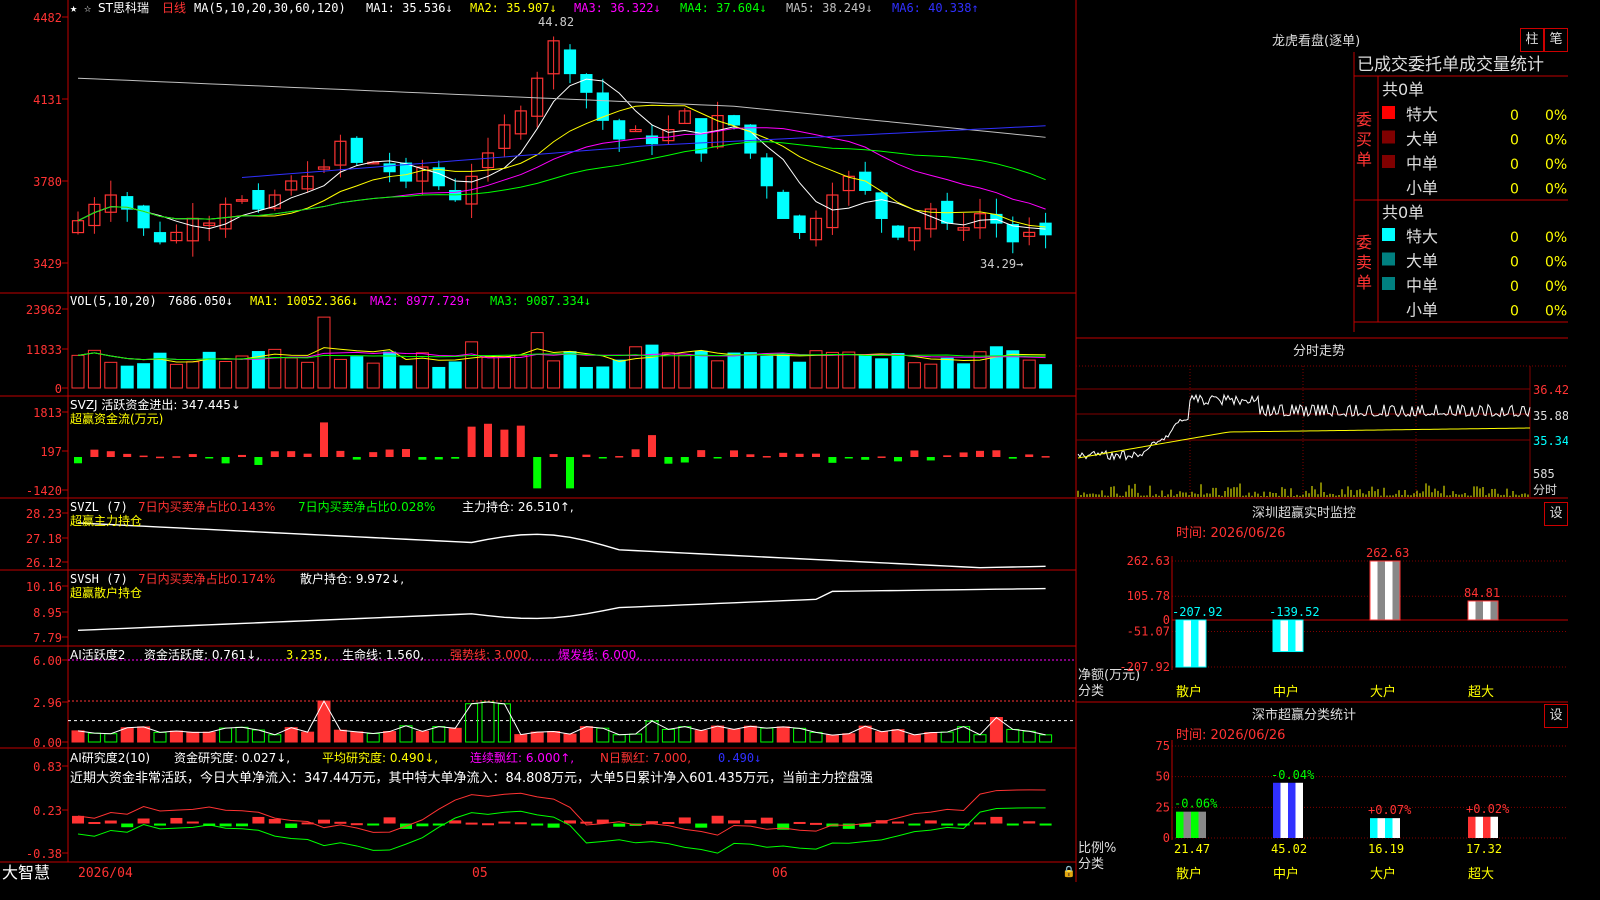  Describe the element at coordinates (47, 264) in the screenshot. I see `main-ytick-3: 3429` at that location.